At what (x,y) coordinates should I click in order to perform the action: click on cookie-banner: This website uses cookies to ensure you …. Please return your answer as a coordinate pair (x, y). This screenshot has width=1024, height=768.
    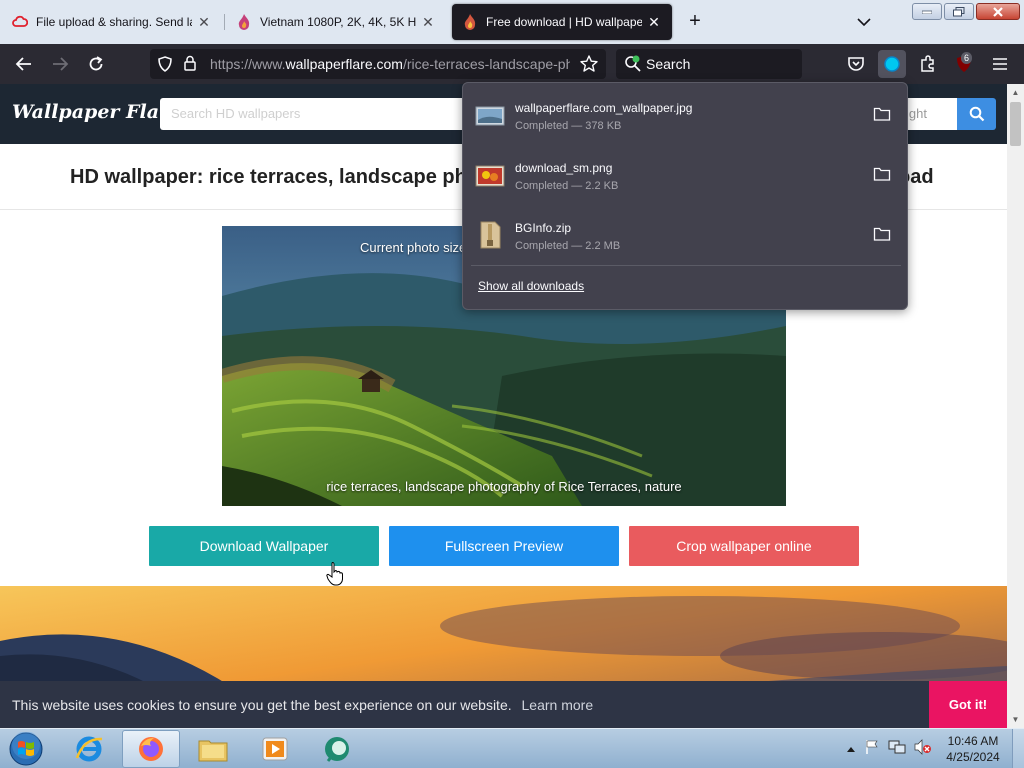
    Looking at the image, I should click on (503, 704).